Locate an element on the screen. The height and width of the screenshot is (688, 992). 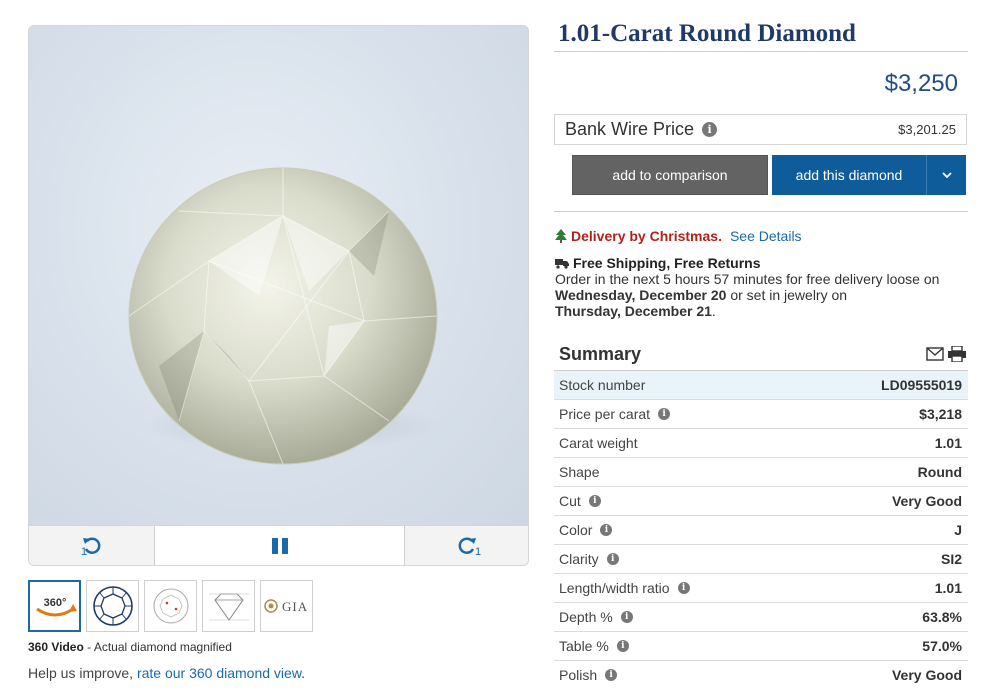
rotate-left-button: 1 is located at coordinates (91, 545).